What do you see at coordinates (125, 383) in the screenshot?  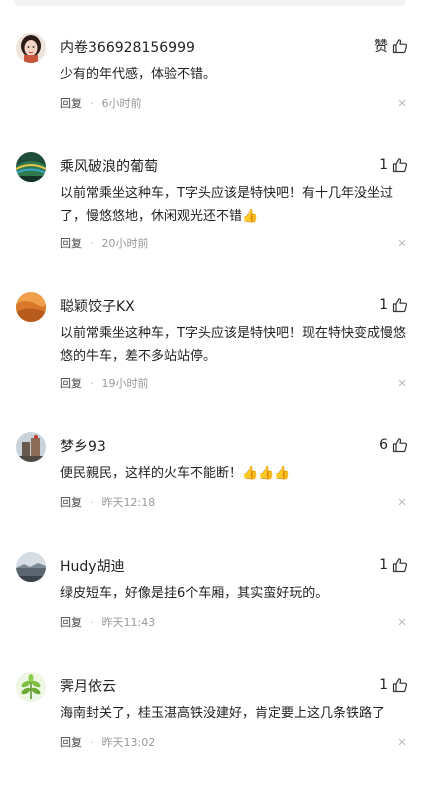 I see `comment-time: 19小时前` at bounding box center [125, 383].